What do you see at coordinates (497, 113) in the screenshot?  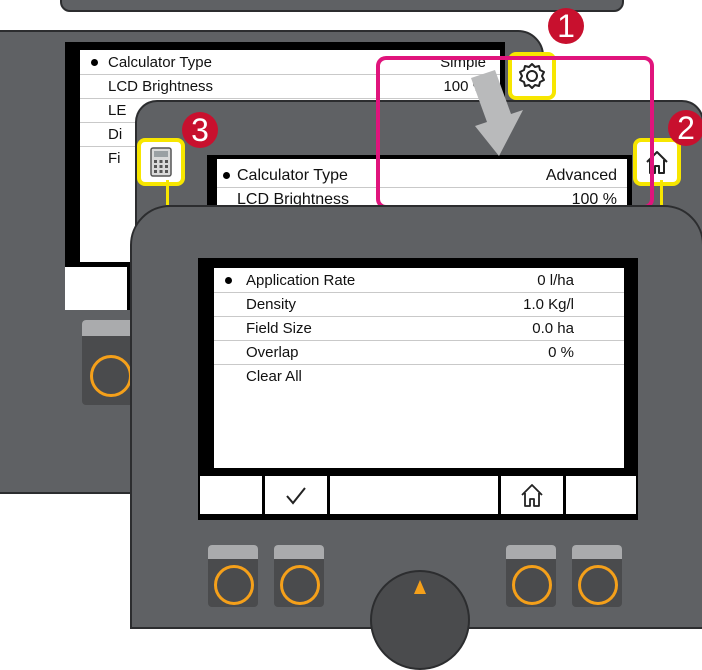 I see `arrow-indicator` at bounding box center [497, 113].